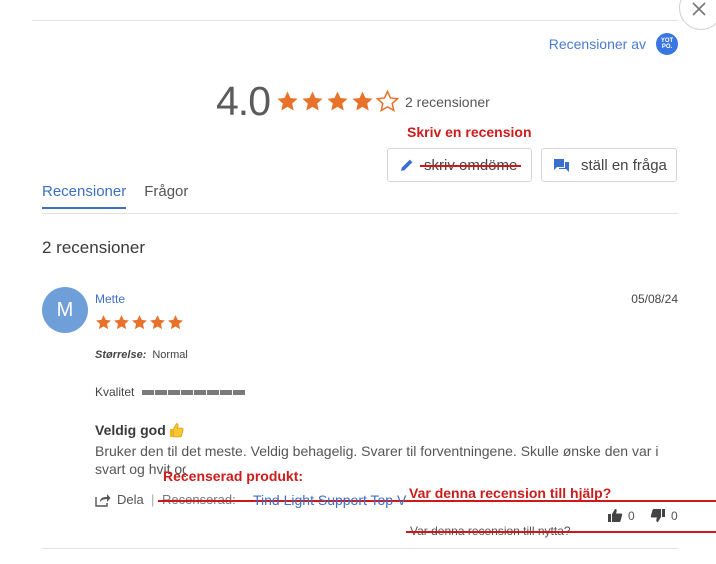 The height and width of the screenshot is (564, 716). I want to click on size-row: Størrelse: Normal, so click(141, 355).